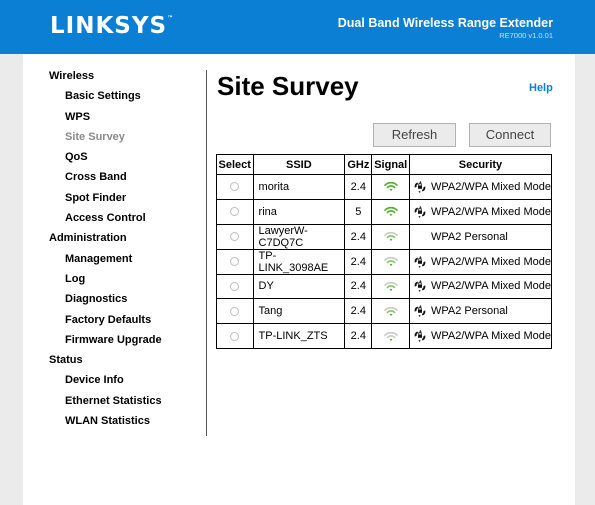 Image resolution: width=595 pixels, height=505 pixels. I want to click on table-row: TP-LINK_3098AE 2.4 WPA2/WPA Mixed Mode, so click(384, 261).